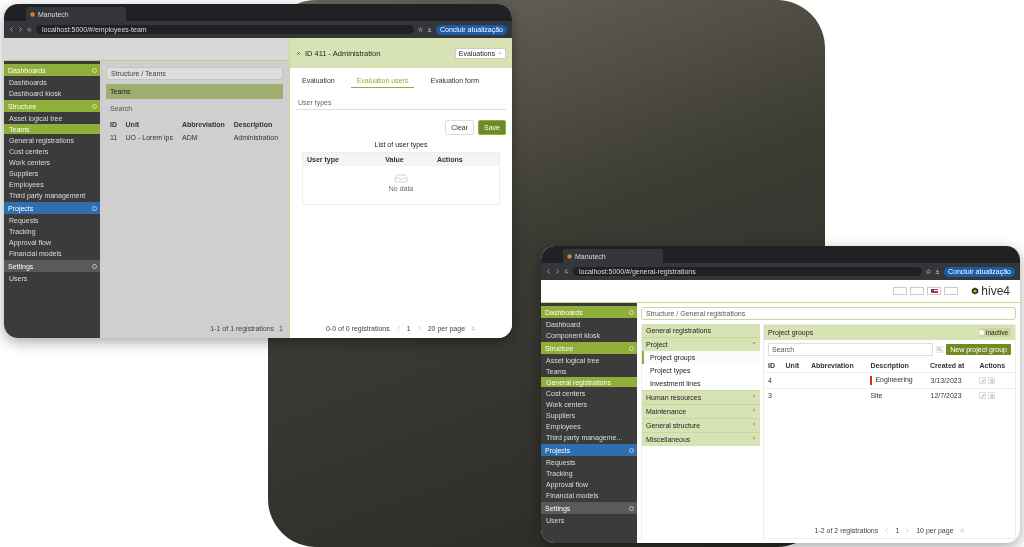 The image size is (1024, 547). I want to click on close-icon, so click(298, 53).